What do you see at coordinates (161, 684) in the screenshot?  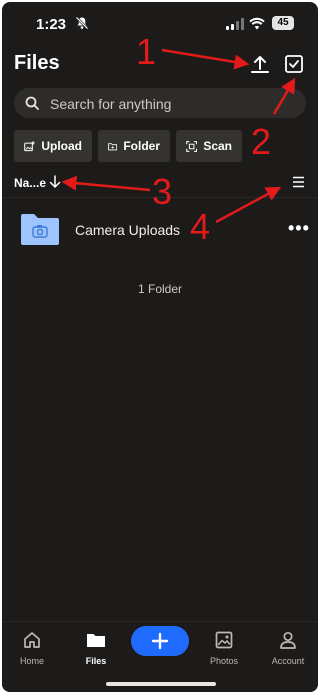 I see `home-indicator` at bounding box center [161, 684].